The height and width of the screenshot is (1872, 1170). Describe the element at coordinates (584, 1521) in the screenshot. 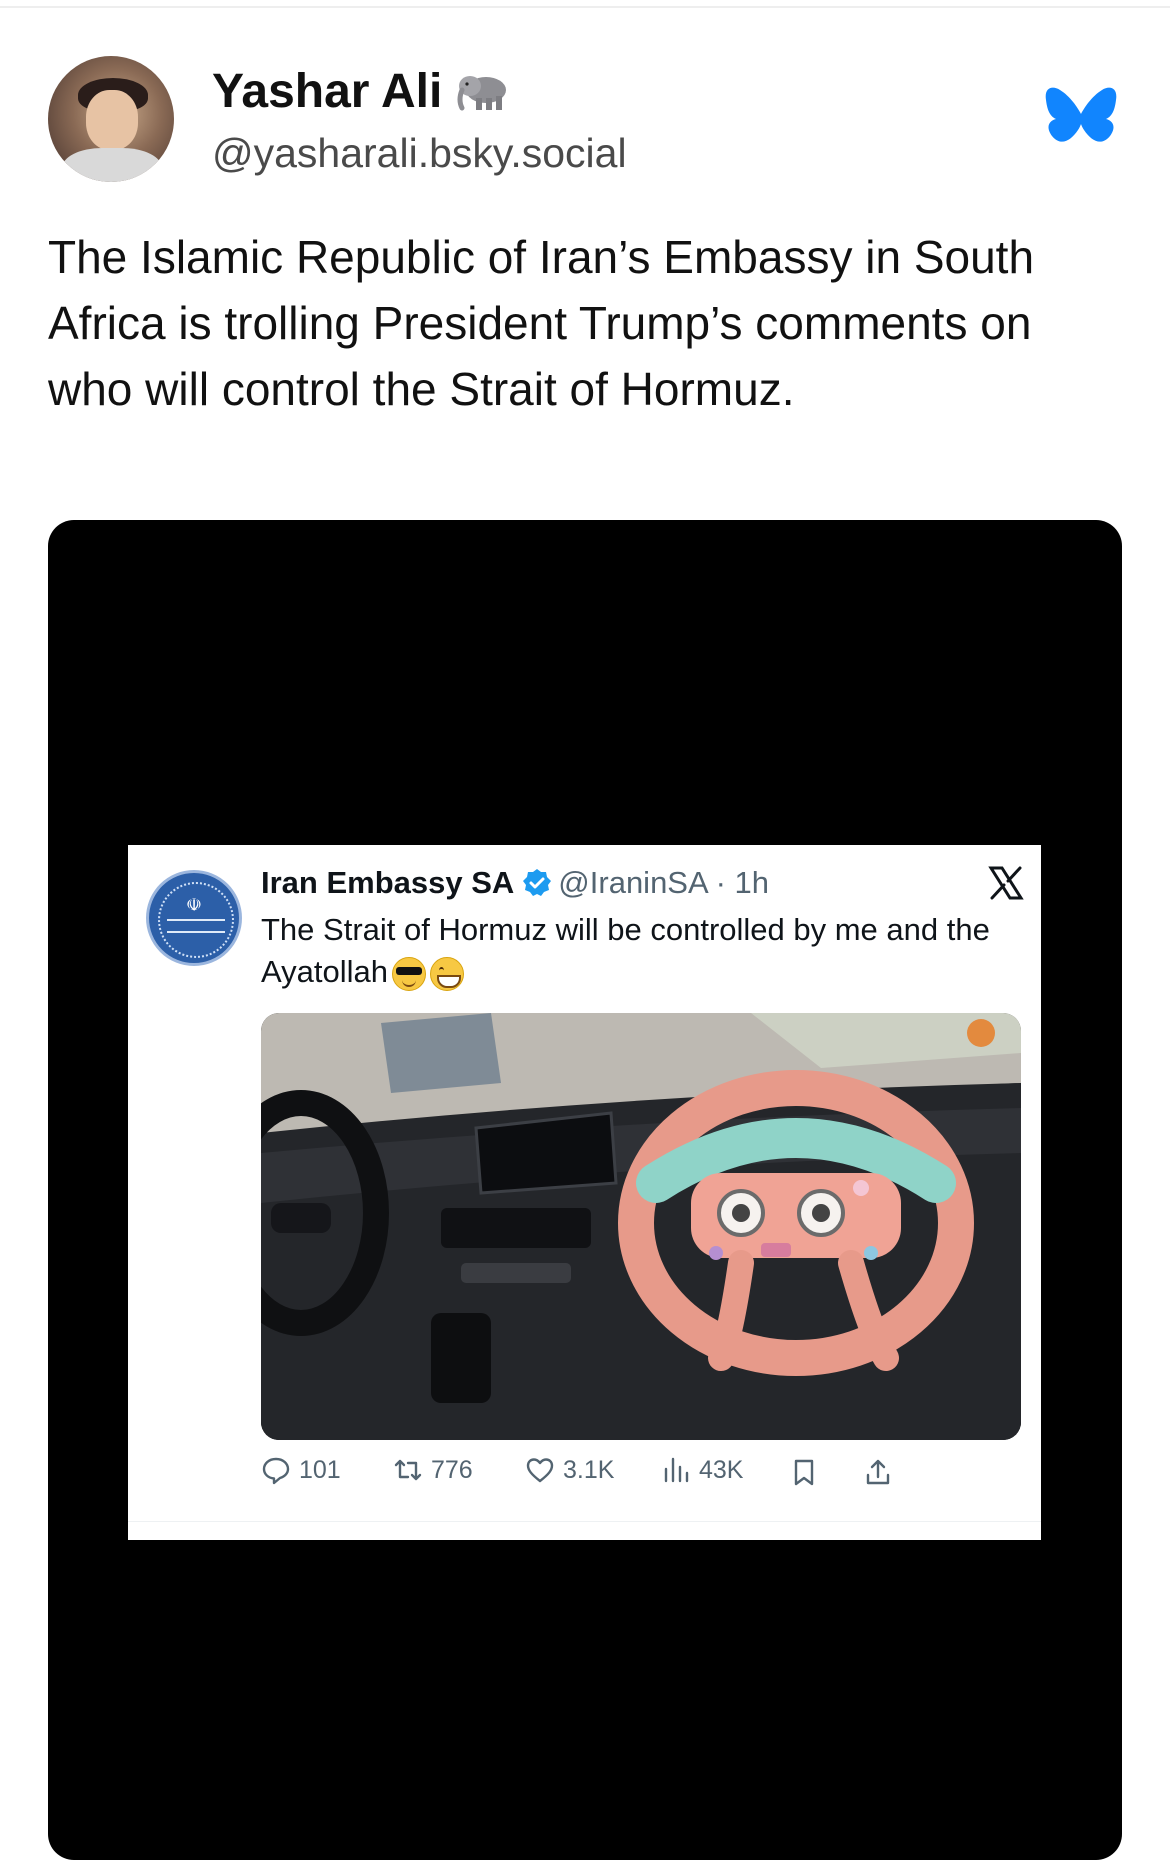

I see `tweet-divider` at that location.